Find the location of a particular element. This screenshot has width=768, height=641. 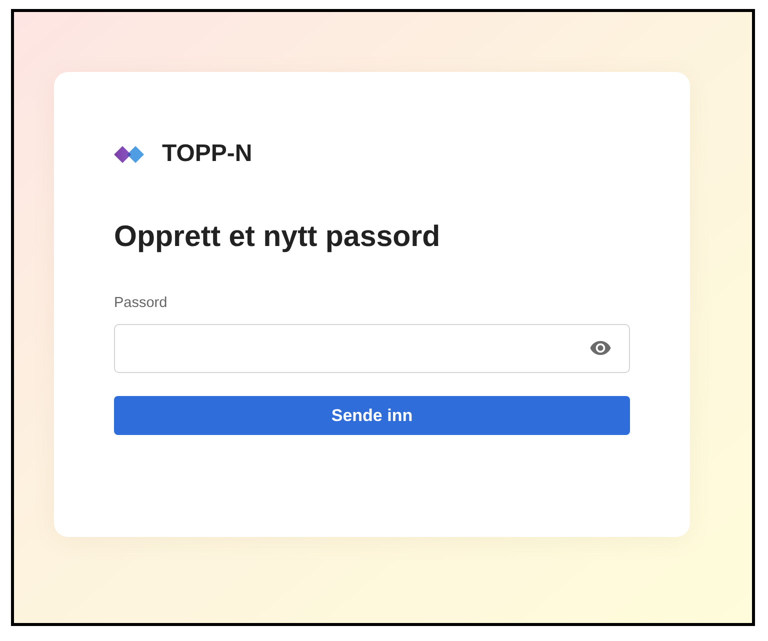

logo-icon is located at coordinates (129, 154).